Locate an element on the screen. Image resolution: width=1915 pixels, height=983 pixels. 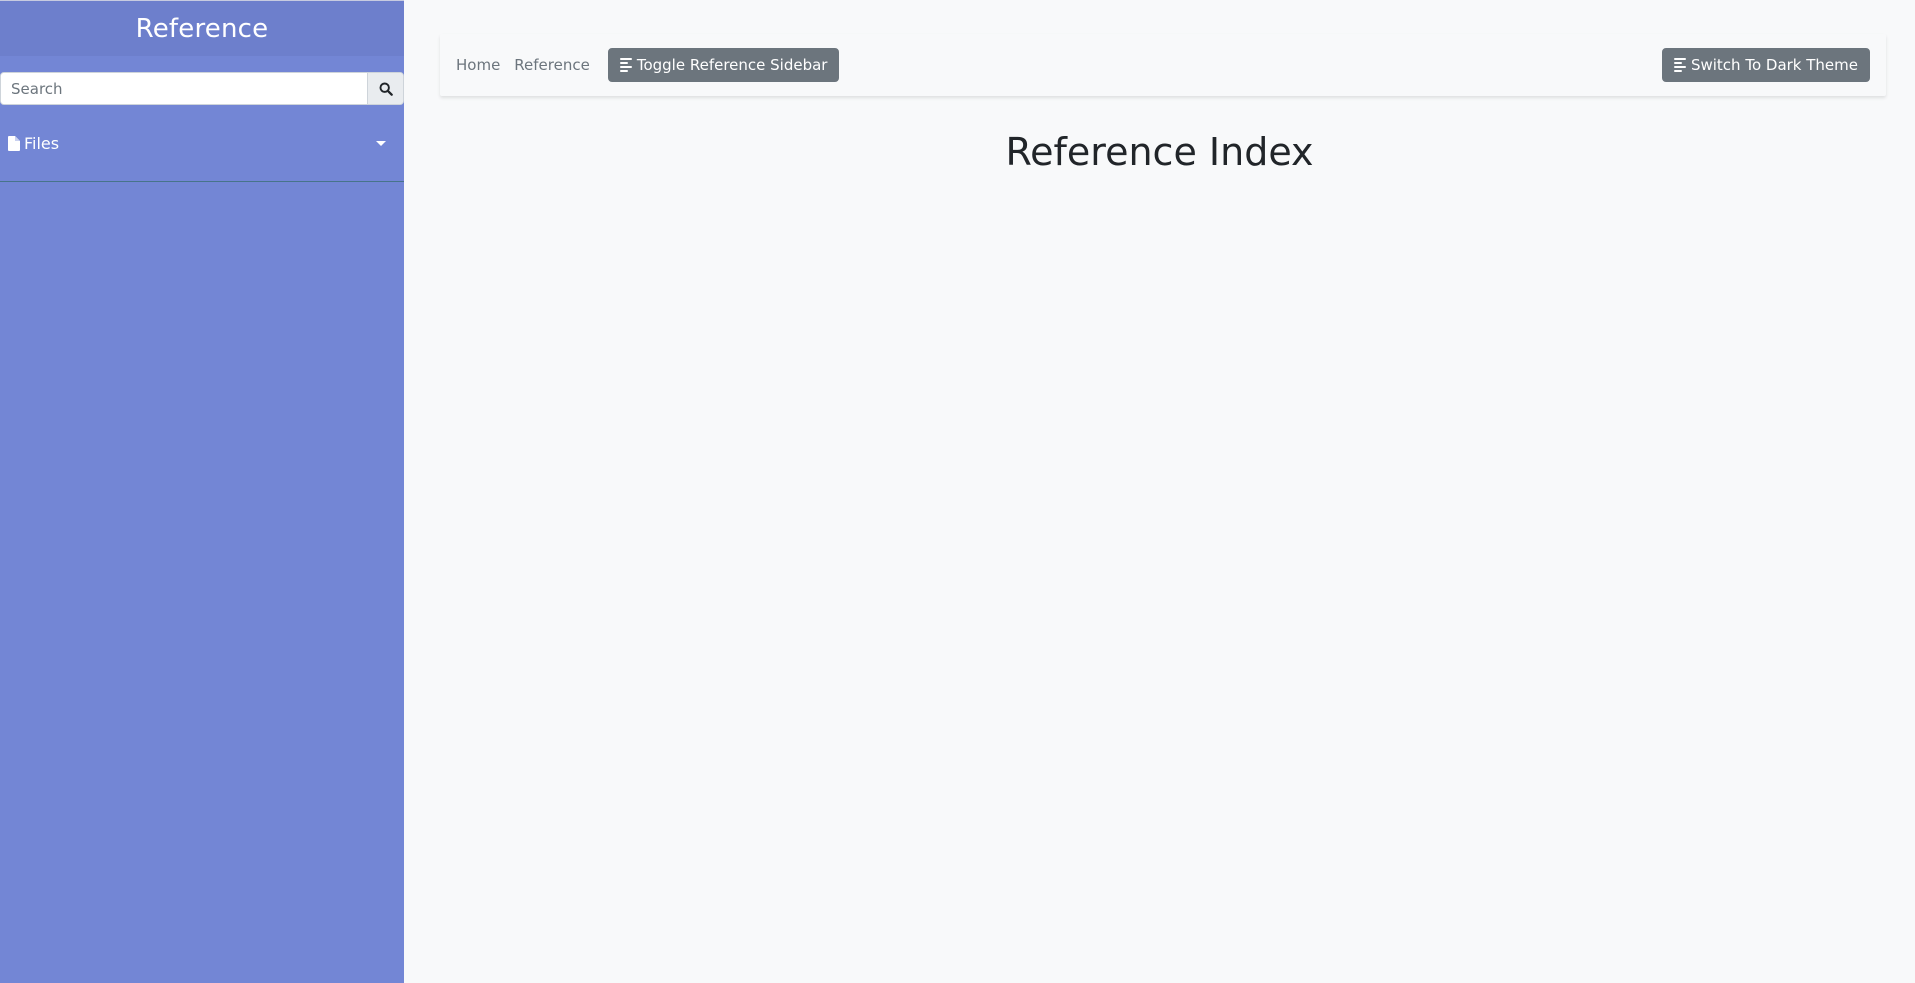
sidebar-header: Reference is located at coordinates (202, 28).